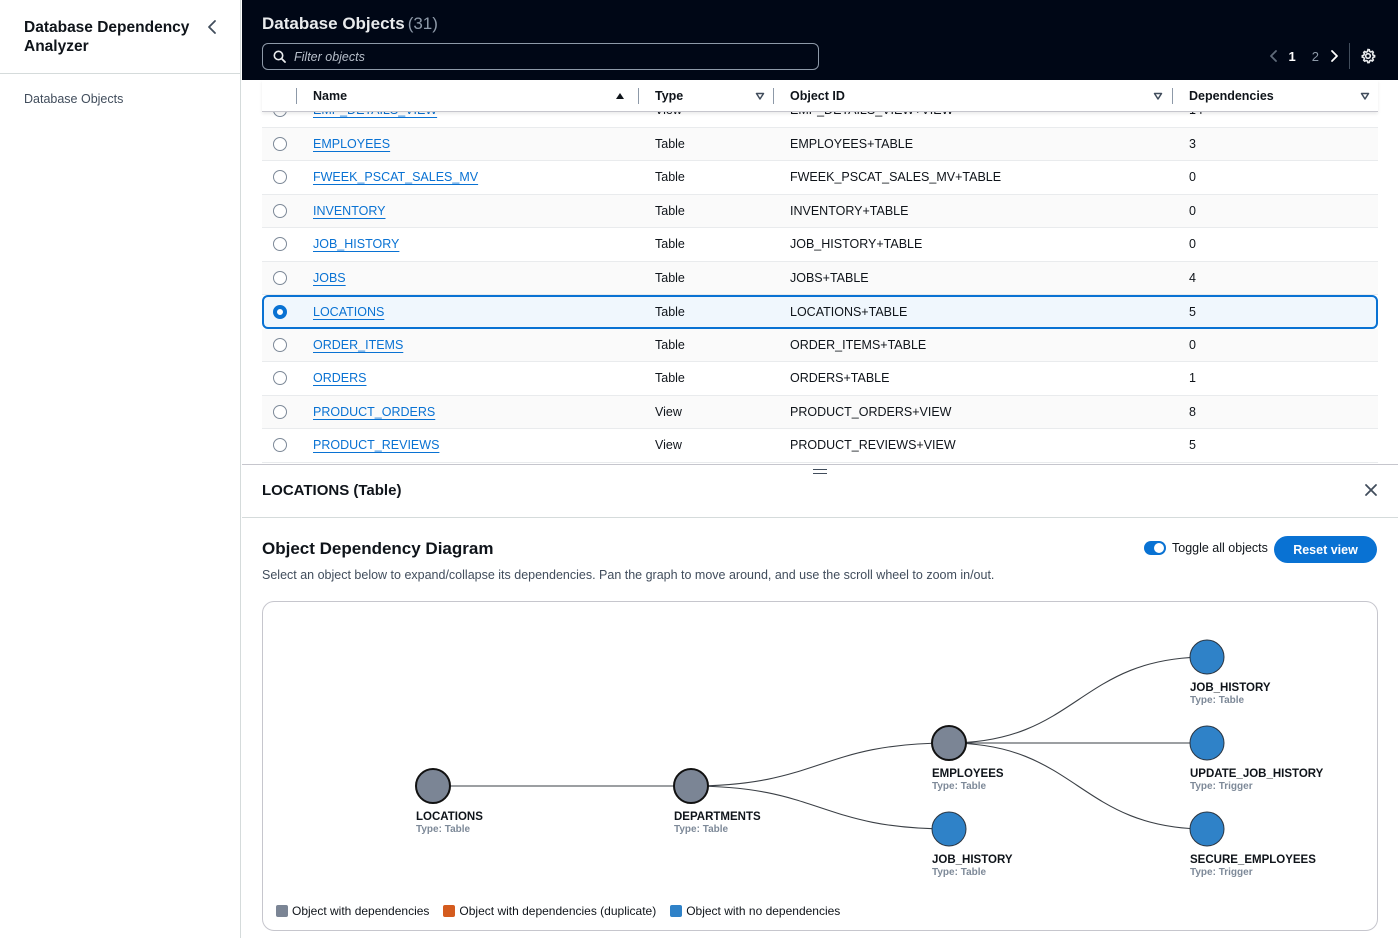  Describe the element at coordinates (279, 56) in the screenshot. I see `search-icon` at that location.